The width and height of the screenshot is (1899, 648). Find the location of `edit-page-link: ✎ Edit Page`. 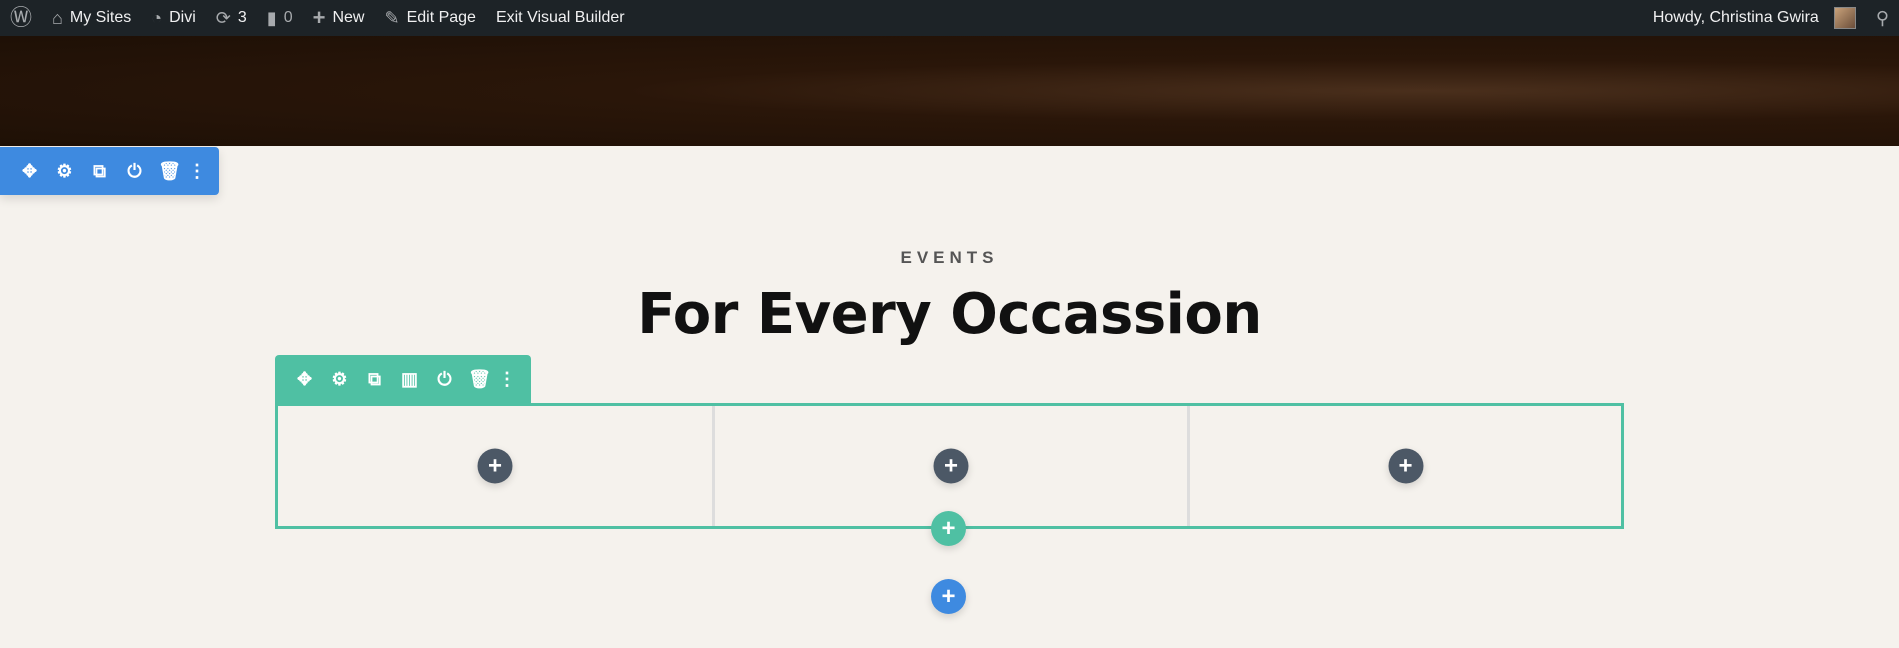

edit-page-link: ✎ Edit Page is located at coordinates (429, 18).